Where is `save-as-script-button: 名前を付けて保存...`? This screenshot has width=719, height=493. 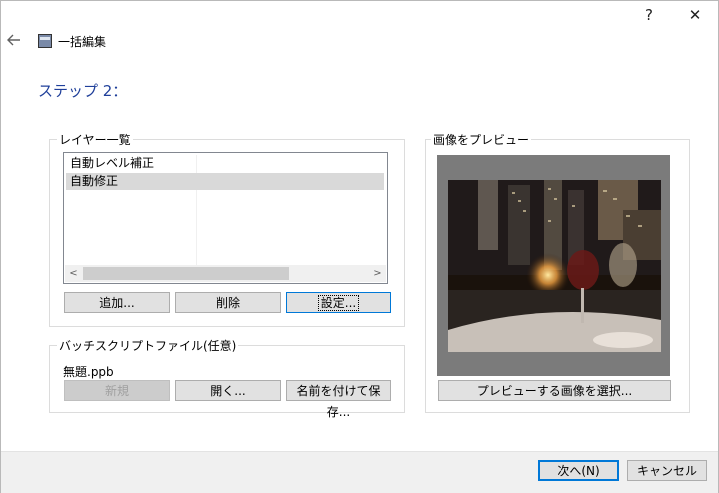 save-as-script-button: 名前を付けて保存... is located at coordinates (338, 399).